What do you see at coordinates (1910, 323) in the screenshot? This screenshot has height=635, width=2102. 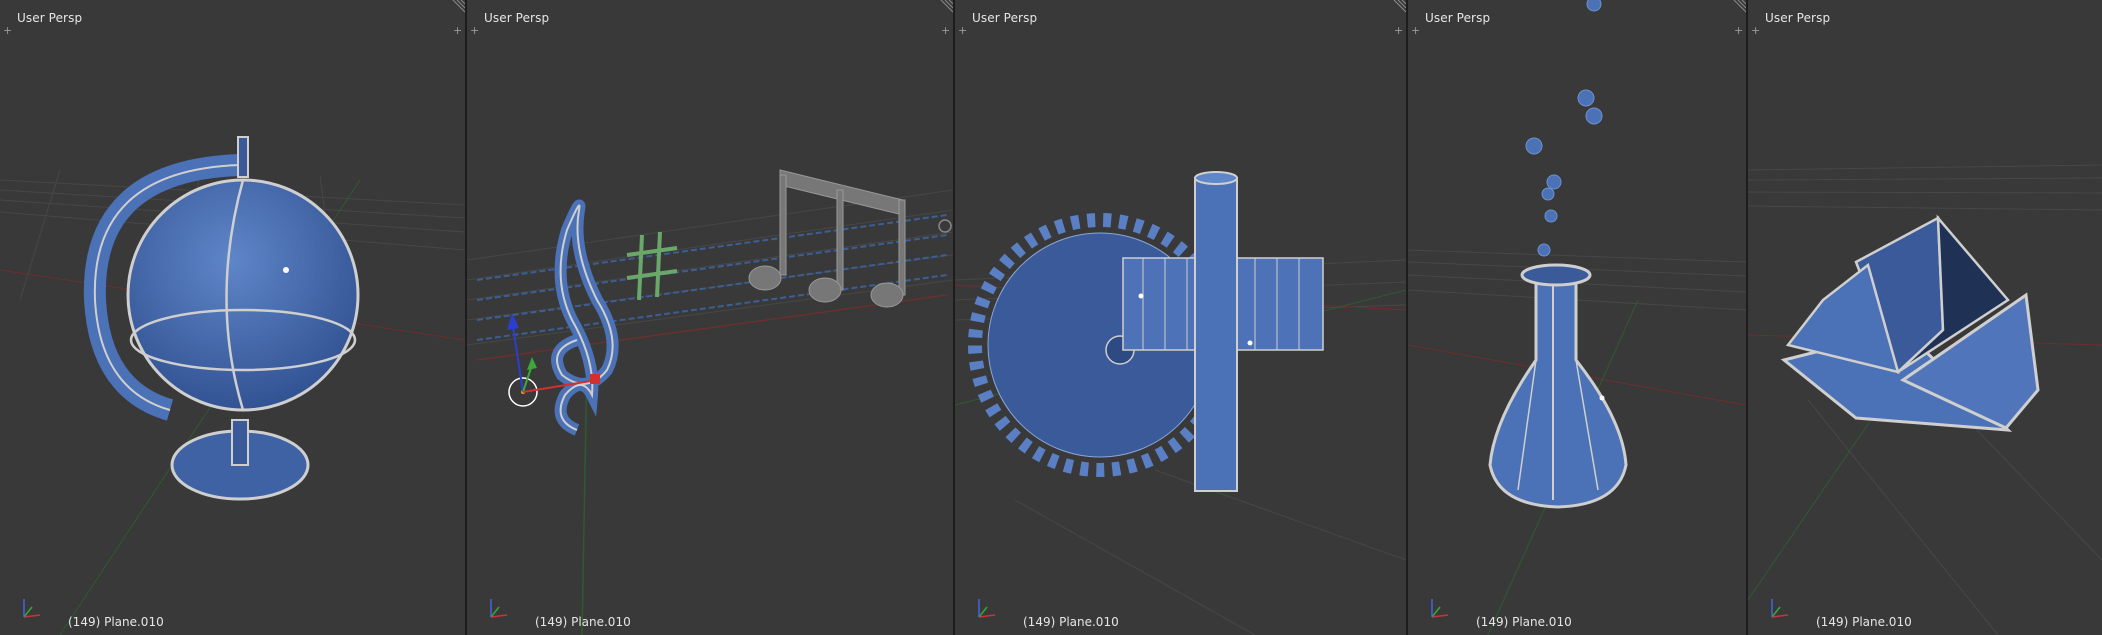 I see `book-model` at bounding box center [1910, 323].